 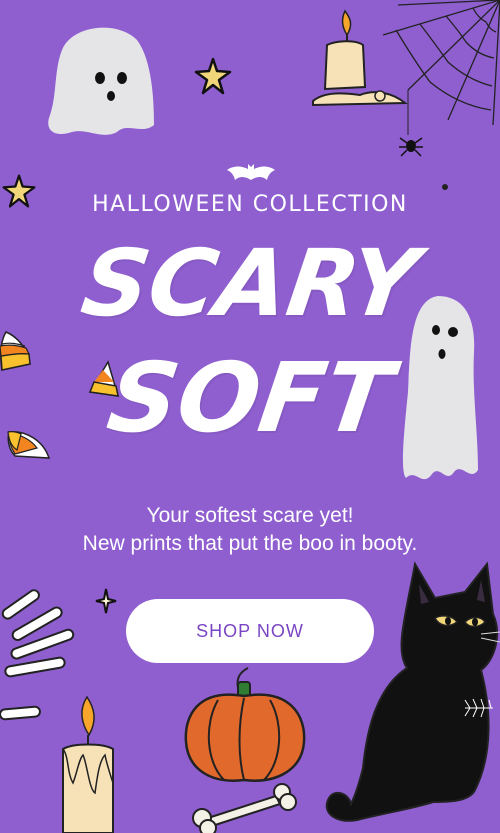 What do you see at coordinates (411, 147) in the screenshot?
I see `spider-icon` at bounding box center [411, 147].